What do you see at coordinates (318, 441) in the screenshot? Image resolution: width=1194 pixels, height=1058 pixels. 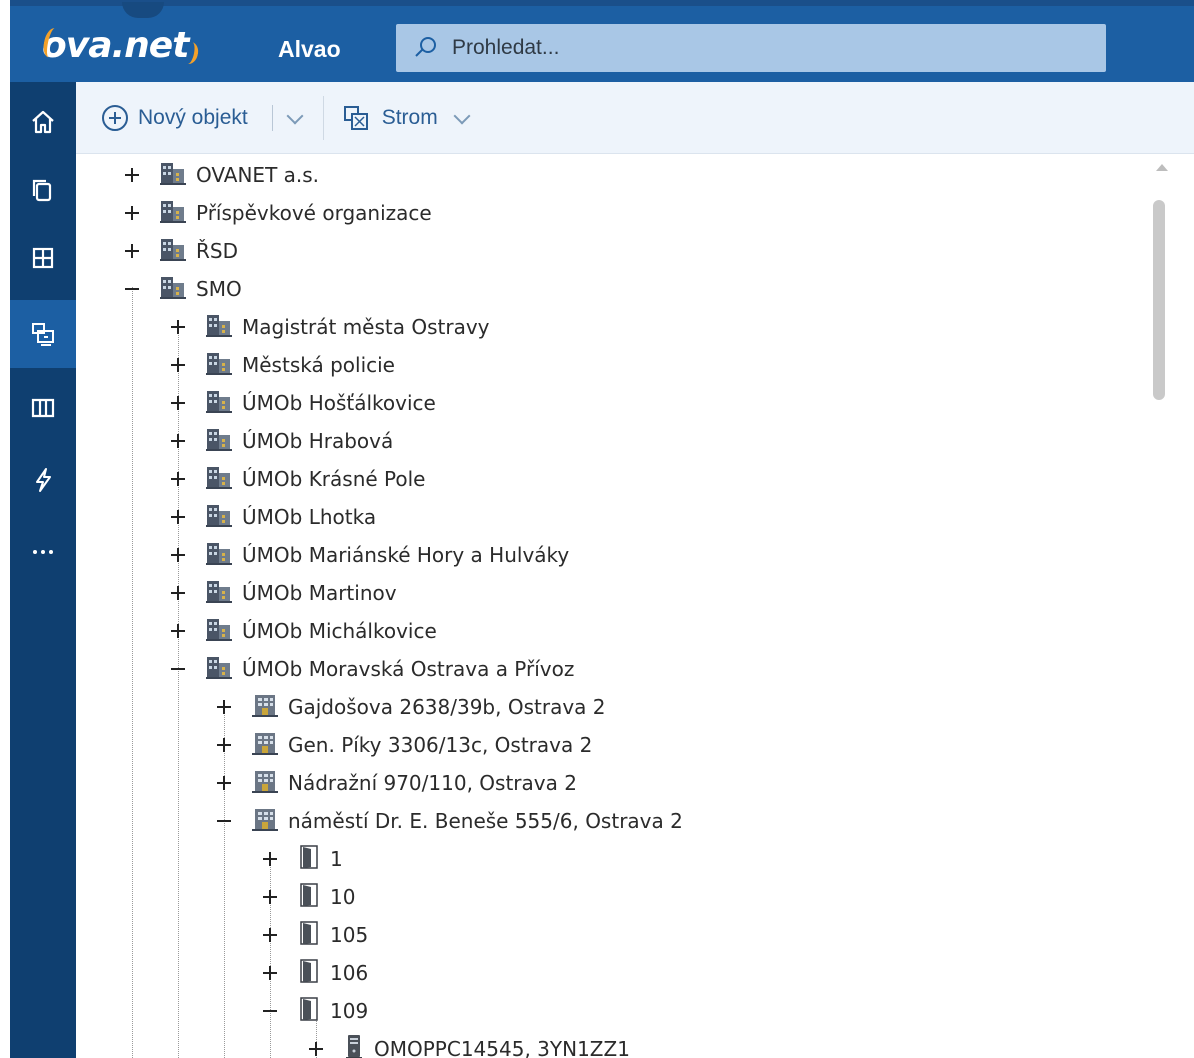 I see `tree-row-label: ÚMOb Hrabová` at bounding box center [318, 441].